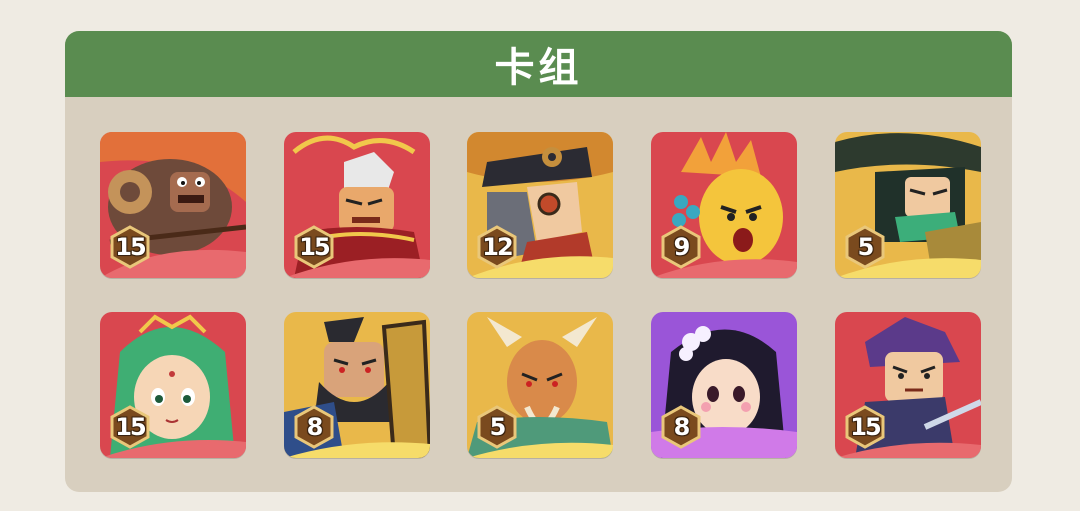 The width and height of the screenshot is (1080, 511). Describe the element at coordinates (357, 205) in the screenshot. I see `hero-card-2: 15` at that location.